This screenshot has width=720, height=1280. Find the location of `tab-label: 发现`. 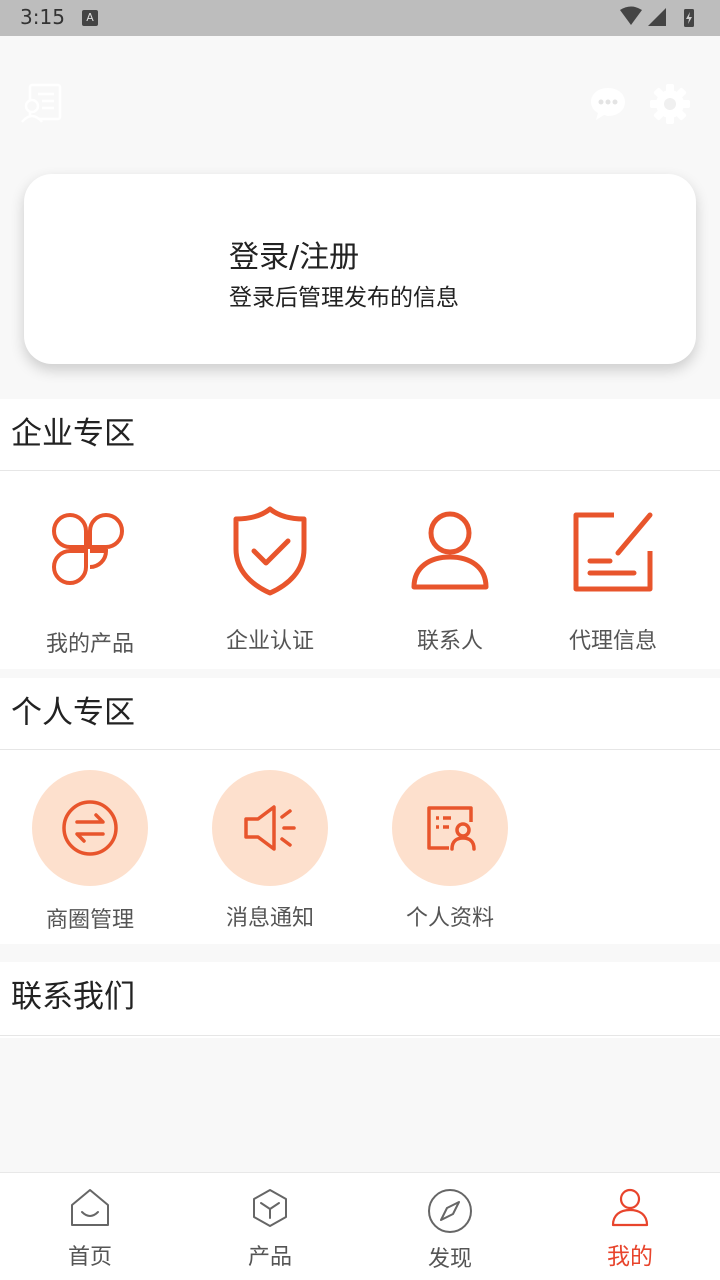

tab-label: 发现 is located at coordinates (449, 1259).